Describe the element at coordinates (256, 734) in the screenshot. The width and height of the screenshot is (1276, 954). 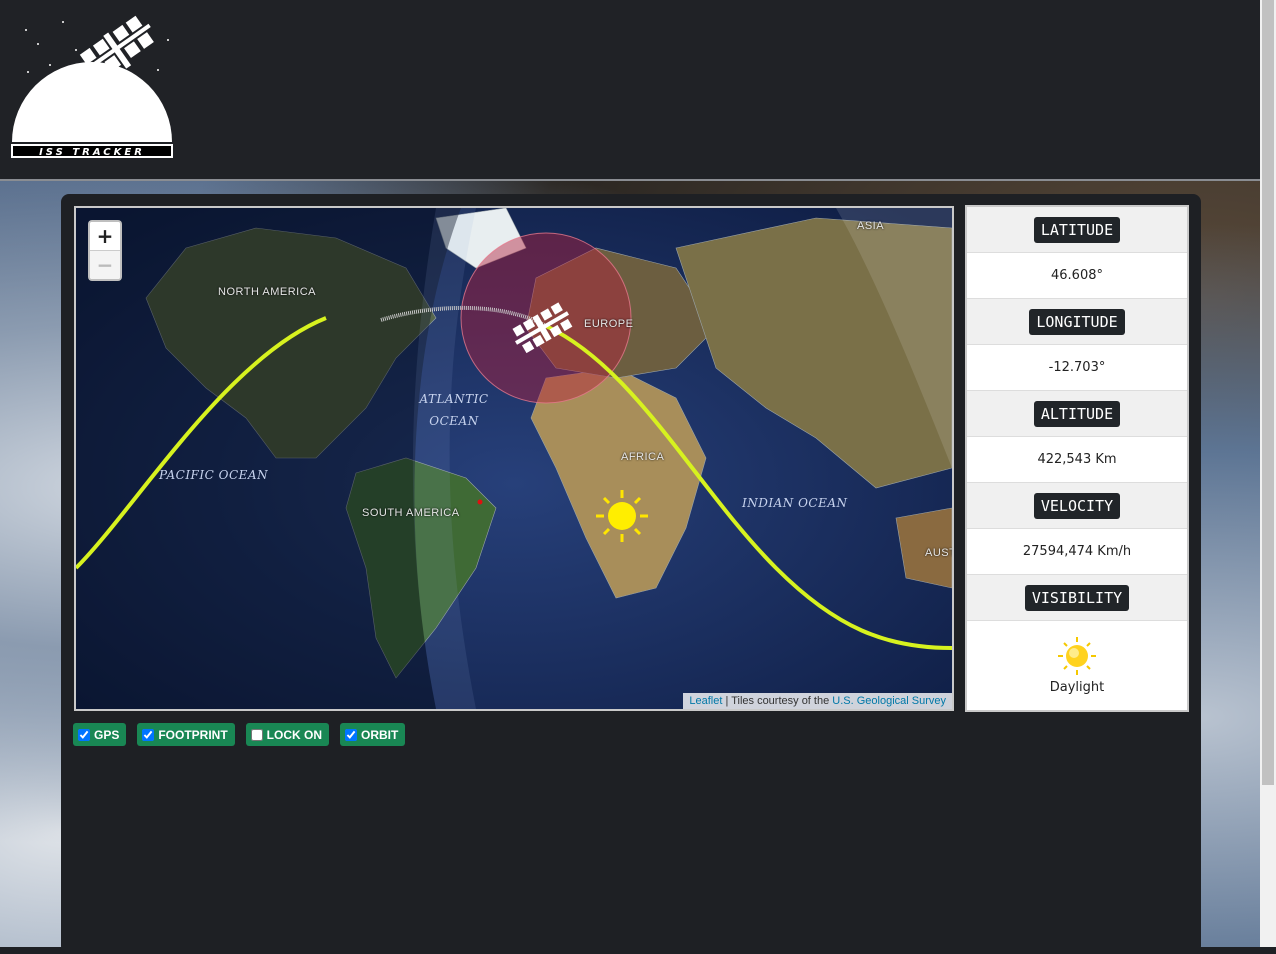
I see `lock-on-checkbox` at that location.